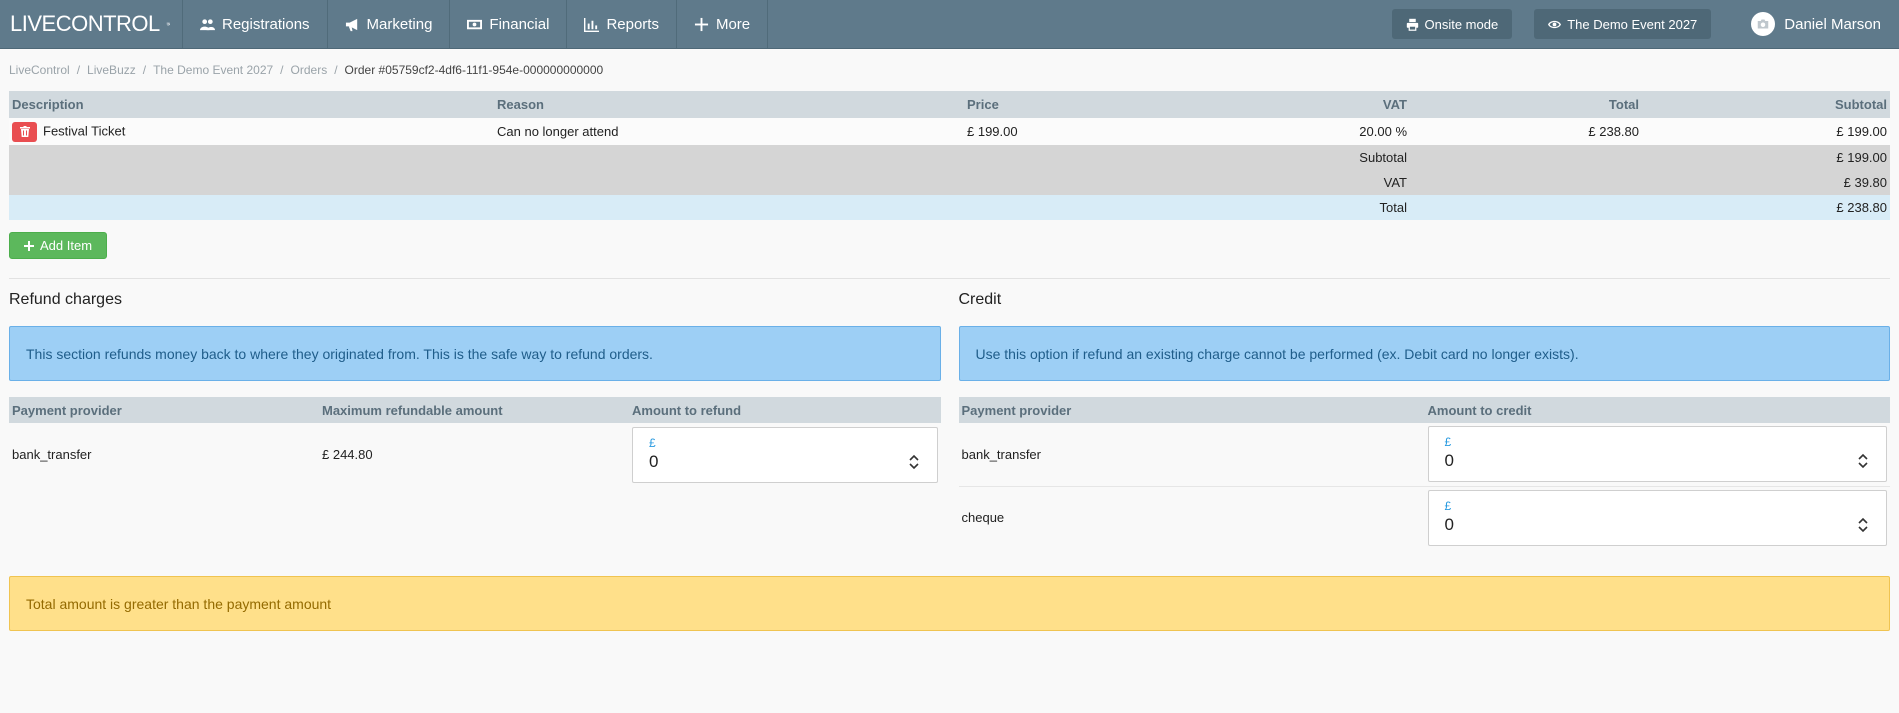 This screenshot has height=713, width=1899. What do you see at coordinates (709, 157) in the screenshot?
I see `summary-label: Subtotal` at bounding box center [709, 157].